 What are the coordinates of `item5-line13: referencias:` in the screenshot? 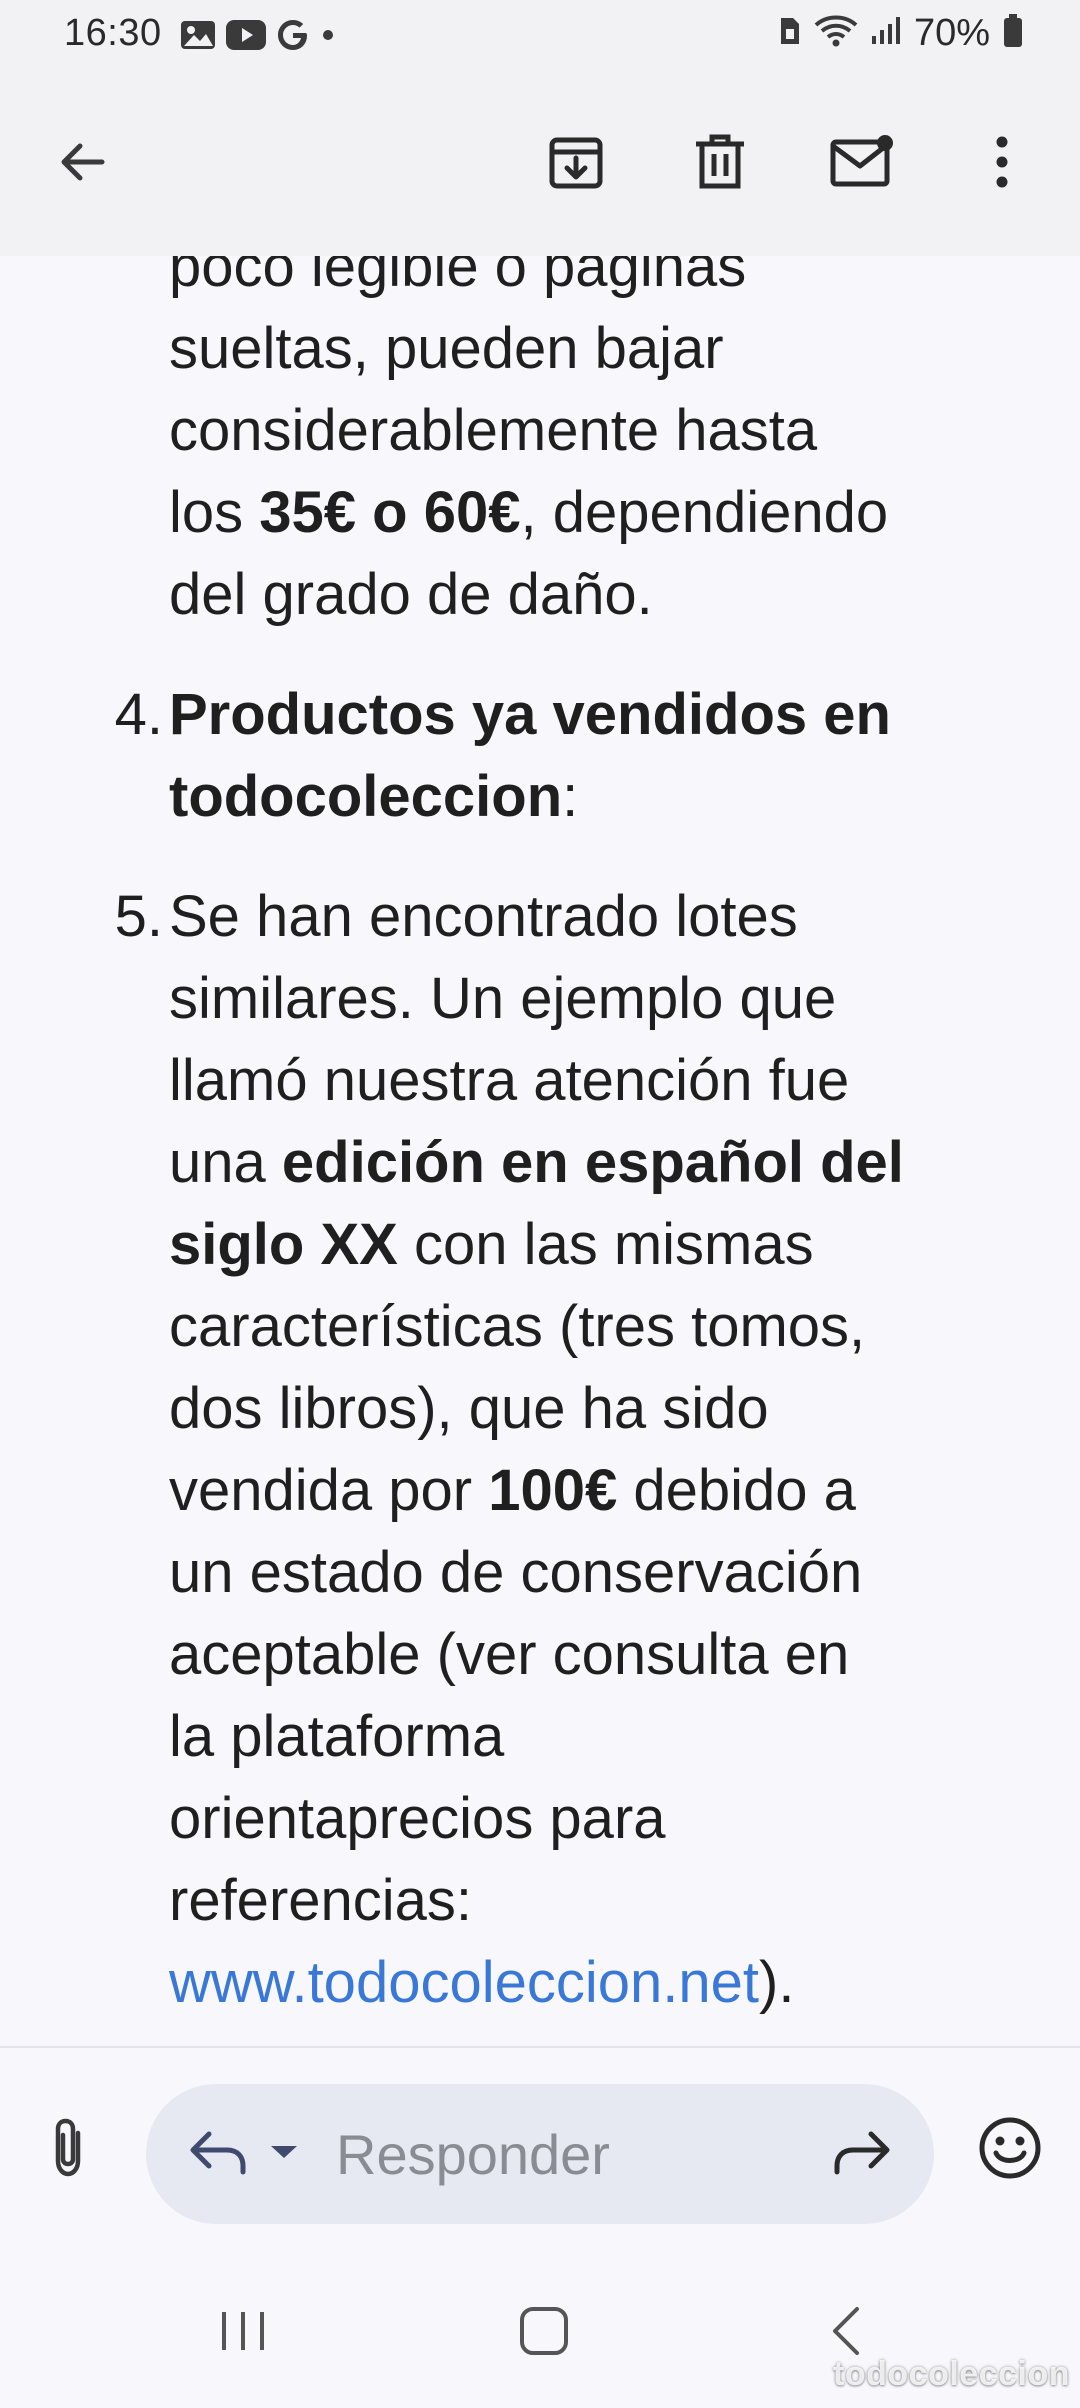 It's located at (321, 1900).